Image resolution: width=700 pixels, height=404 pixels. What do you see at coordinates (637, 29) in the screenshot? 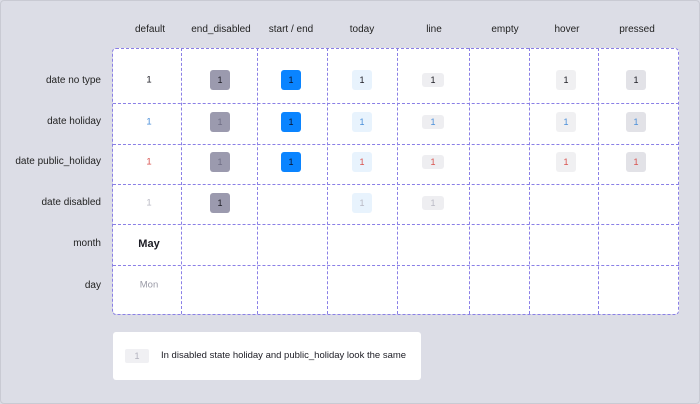
I see `col-header-pressed: pressed` at bounding box center [637, 29].